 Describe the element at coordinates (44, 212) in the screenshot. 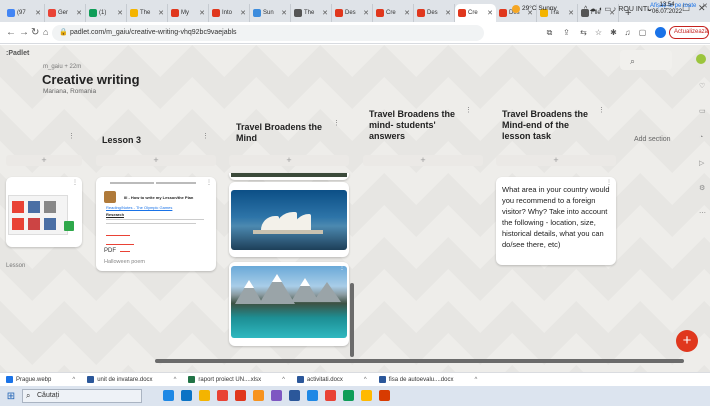

I see `post-card-worksheet: ⋮` at that location.